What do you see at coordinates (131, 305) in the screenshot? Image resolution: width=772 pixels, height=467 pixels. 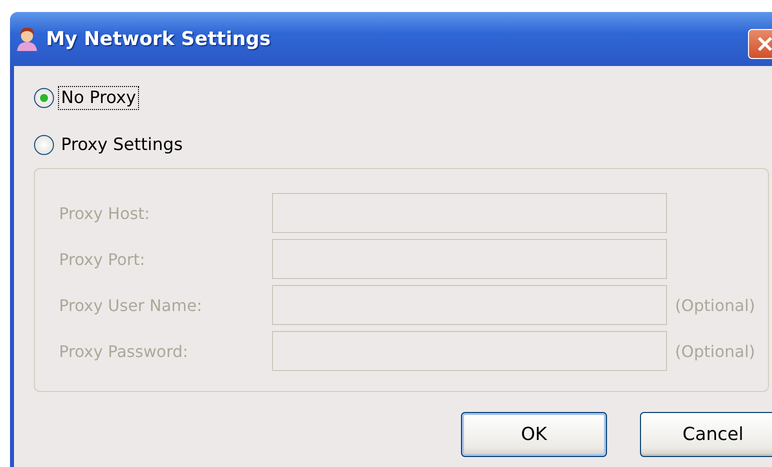 I see `field-label: Proxy User Name:` at bounding box center [131, 305].